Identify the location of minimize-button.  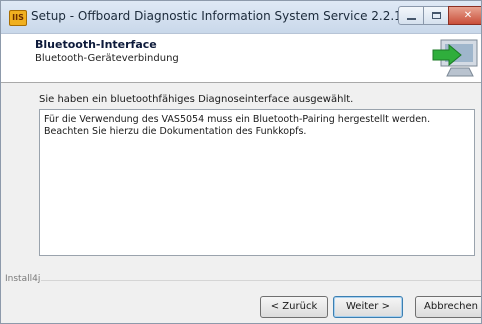
(411, 15).